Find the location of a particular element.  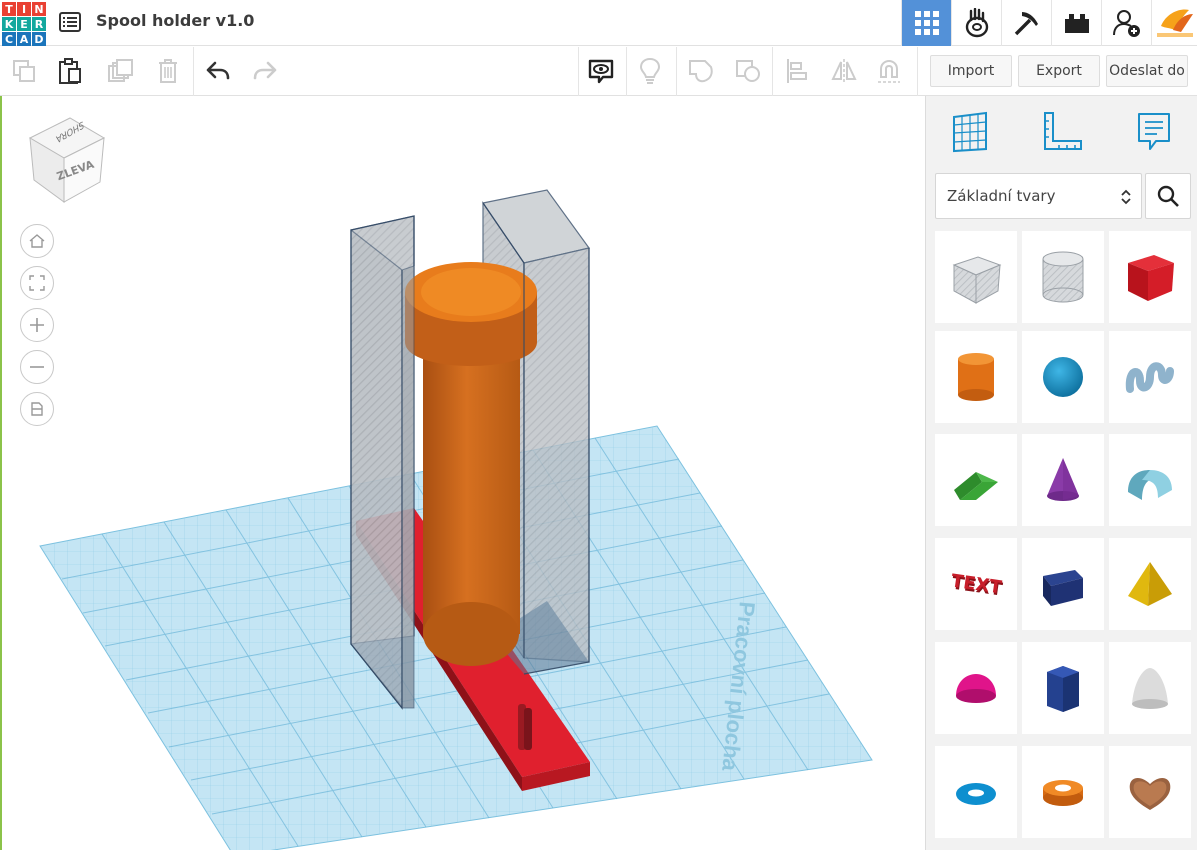

shape-cone is located at coordinates (1063, 480).